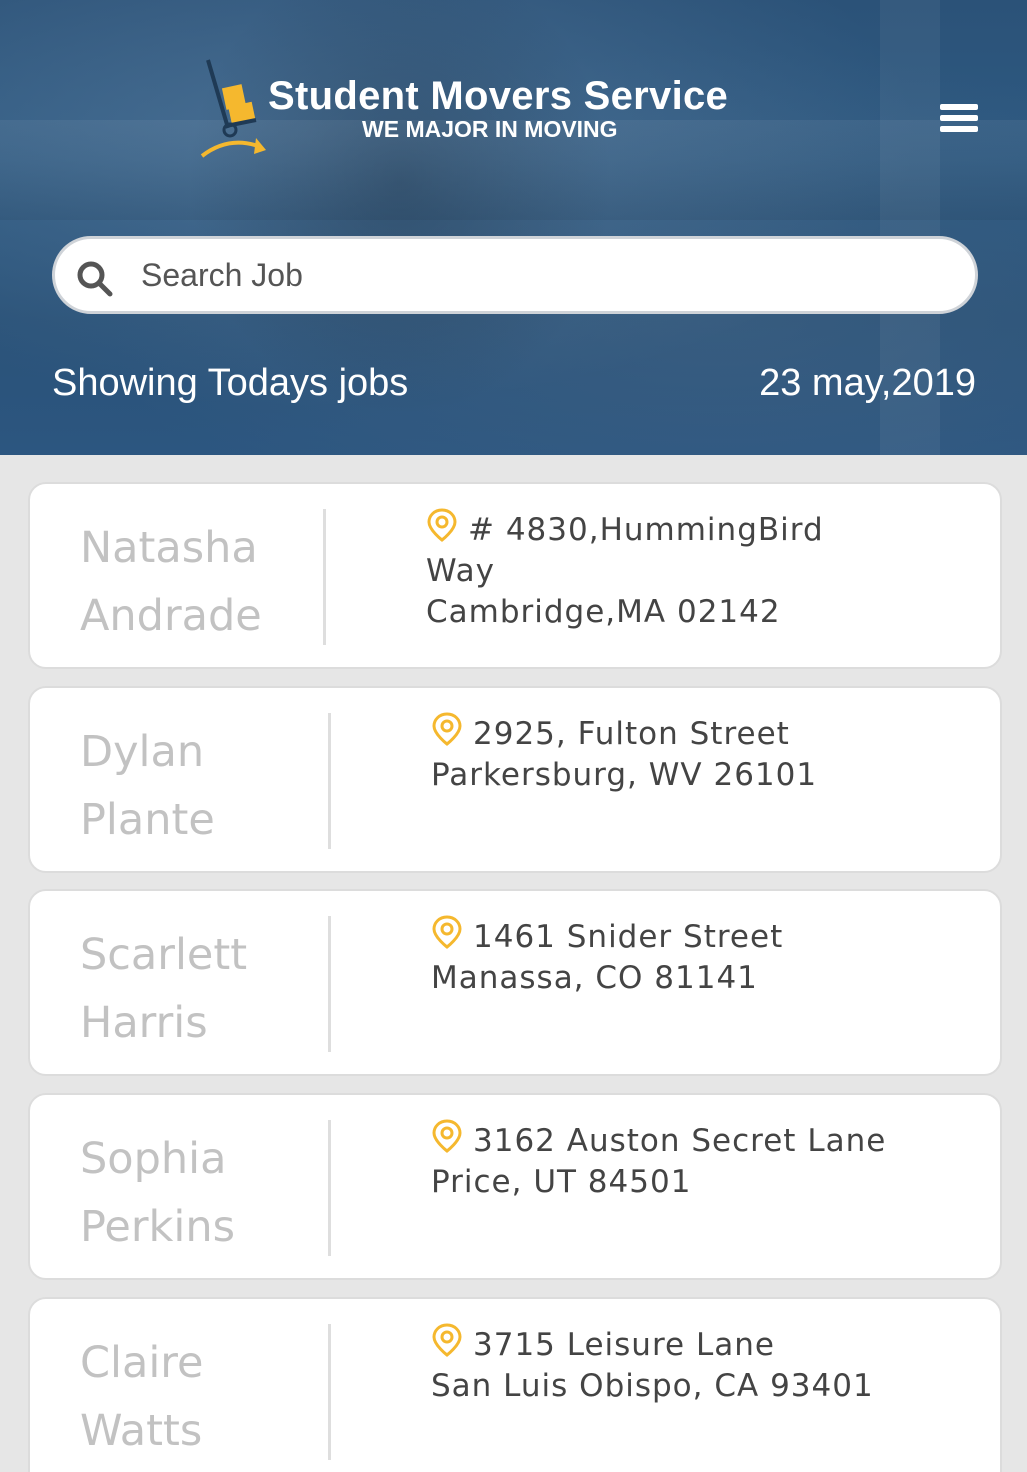 The height and width of the screenshot is (1472, 1027). I want to click on search-bar, so click(515, 275).